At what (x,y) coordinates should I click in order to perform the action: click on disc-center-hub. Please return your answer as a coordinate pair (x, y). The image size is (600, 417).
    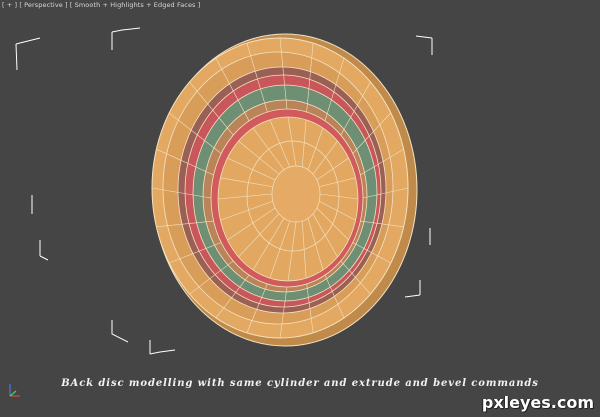
    Looking at the image, I should click on (296, 194).